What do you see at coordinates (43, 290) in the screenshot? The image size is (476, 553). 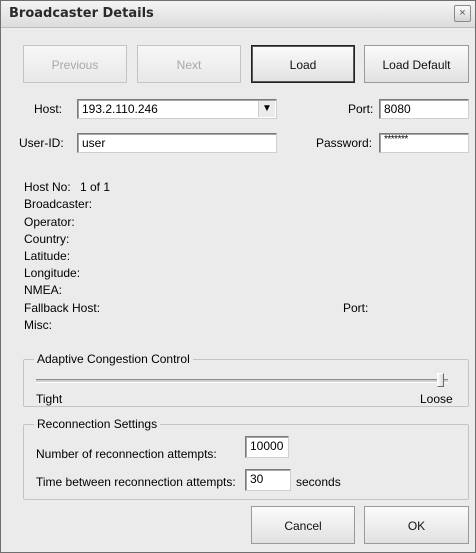 I see `nmea-label: NMEA:` at bounding box center [43, 290].